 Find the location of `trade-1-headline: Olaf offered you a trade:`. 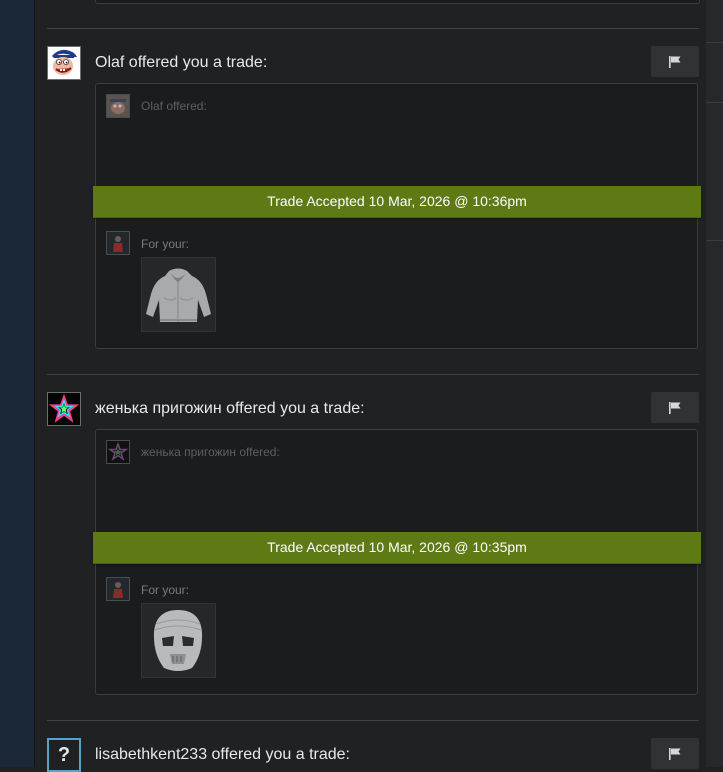

trade-1-headline: Olaf offered you a trade: is located at coordinates (181, 62).